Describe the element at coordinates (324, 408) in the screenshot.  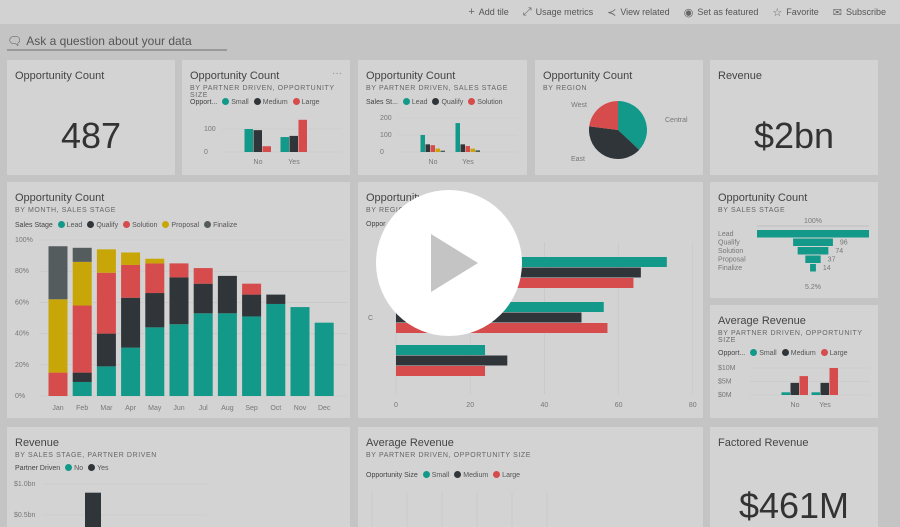
I see `x-tick-label: Dec` at that location.